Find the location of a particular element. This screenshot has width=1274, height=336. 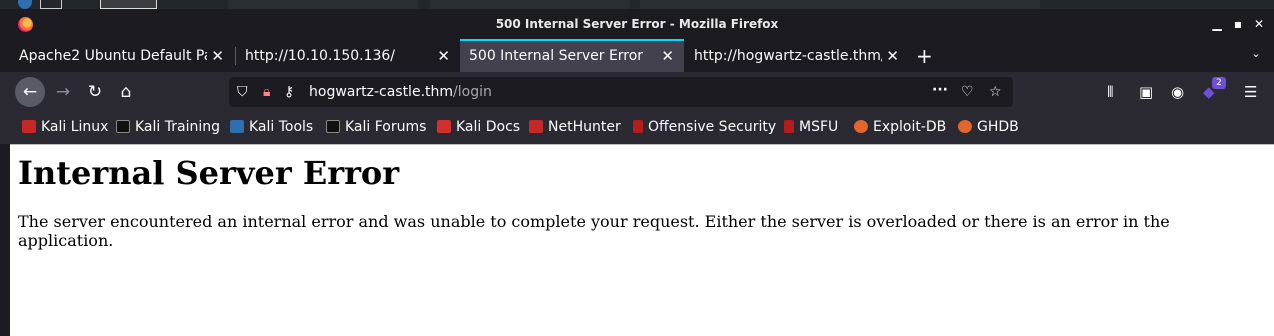

tab-label: http://10.10.150.136/ is located at coordinates (320, 56).